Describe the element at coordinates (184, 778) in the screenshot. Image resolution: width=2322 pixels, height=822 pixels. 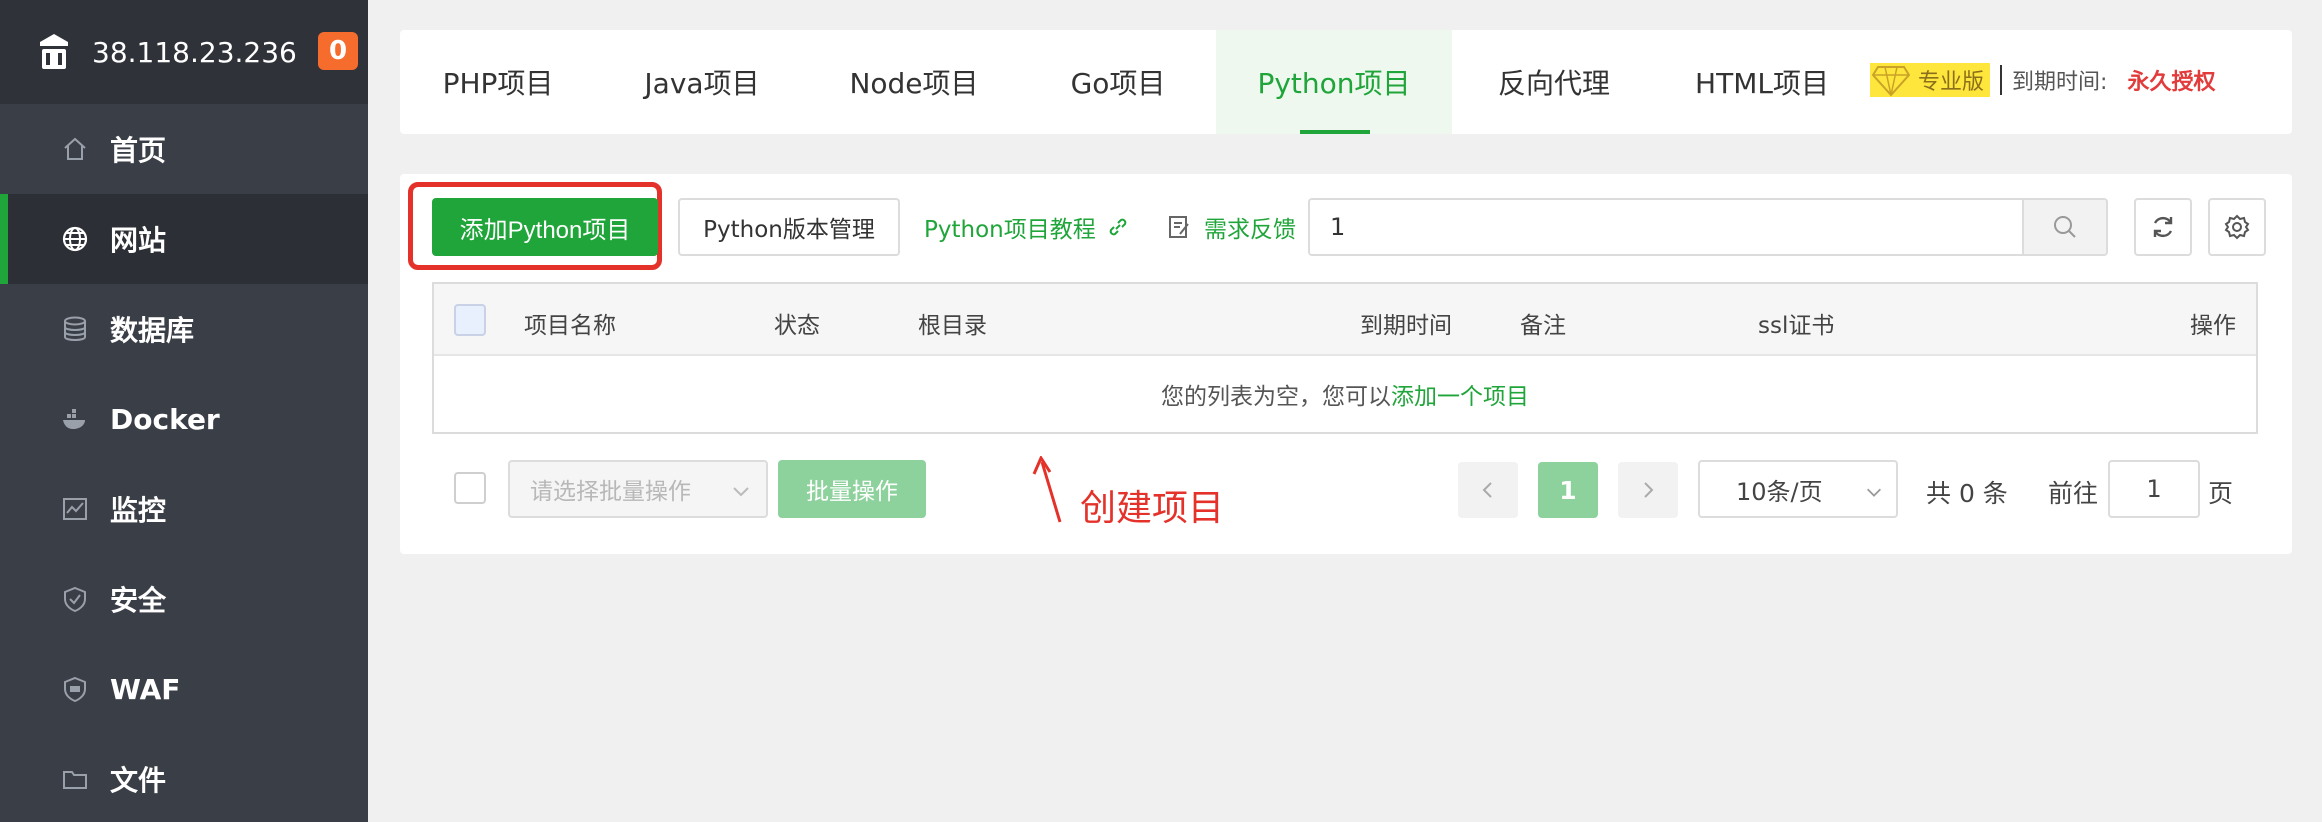
I see `sidebar-item-files: 文件` at that location.